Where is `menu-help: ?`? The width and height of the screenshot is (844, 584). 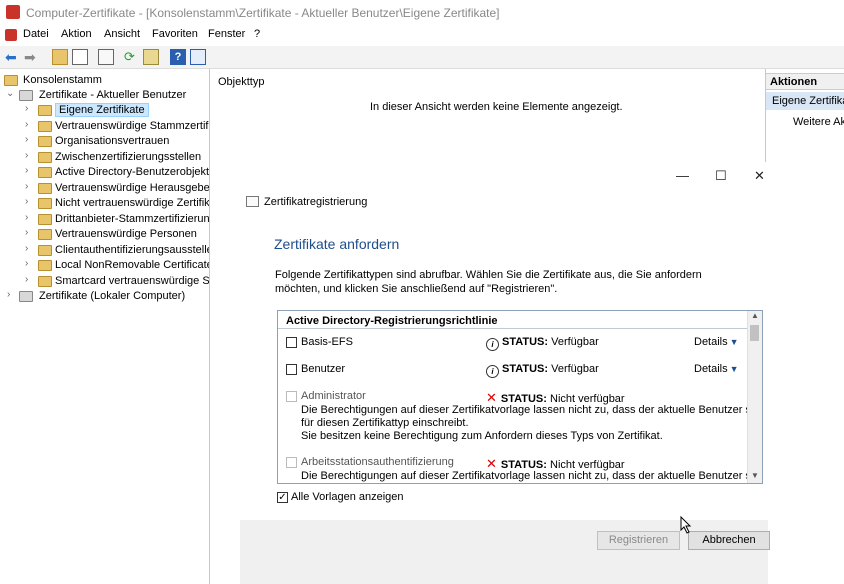 menu-help: ? is located at coordinates (257, 34).